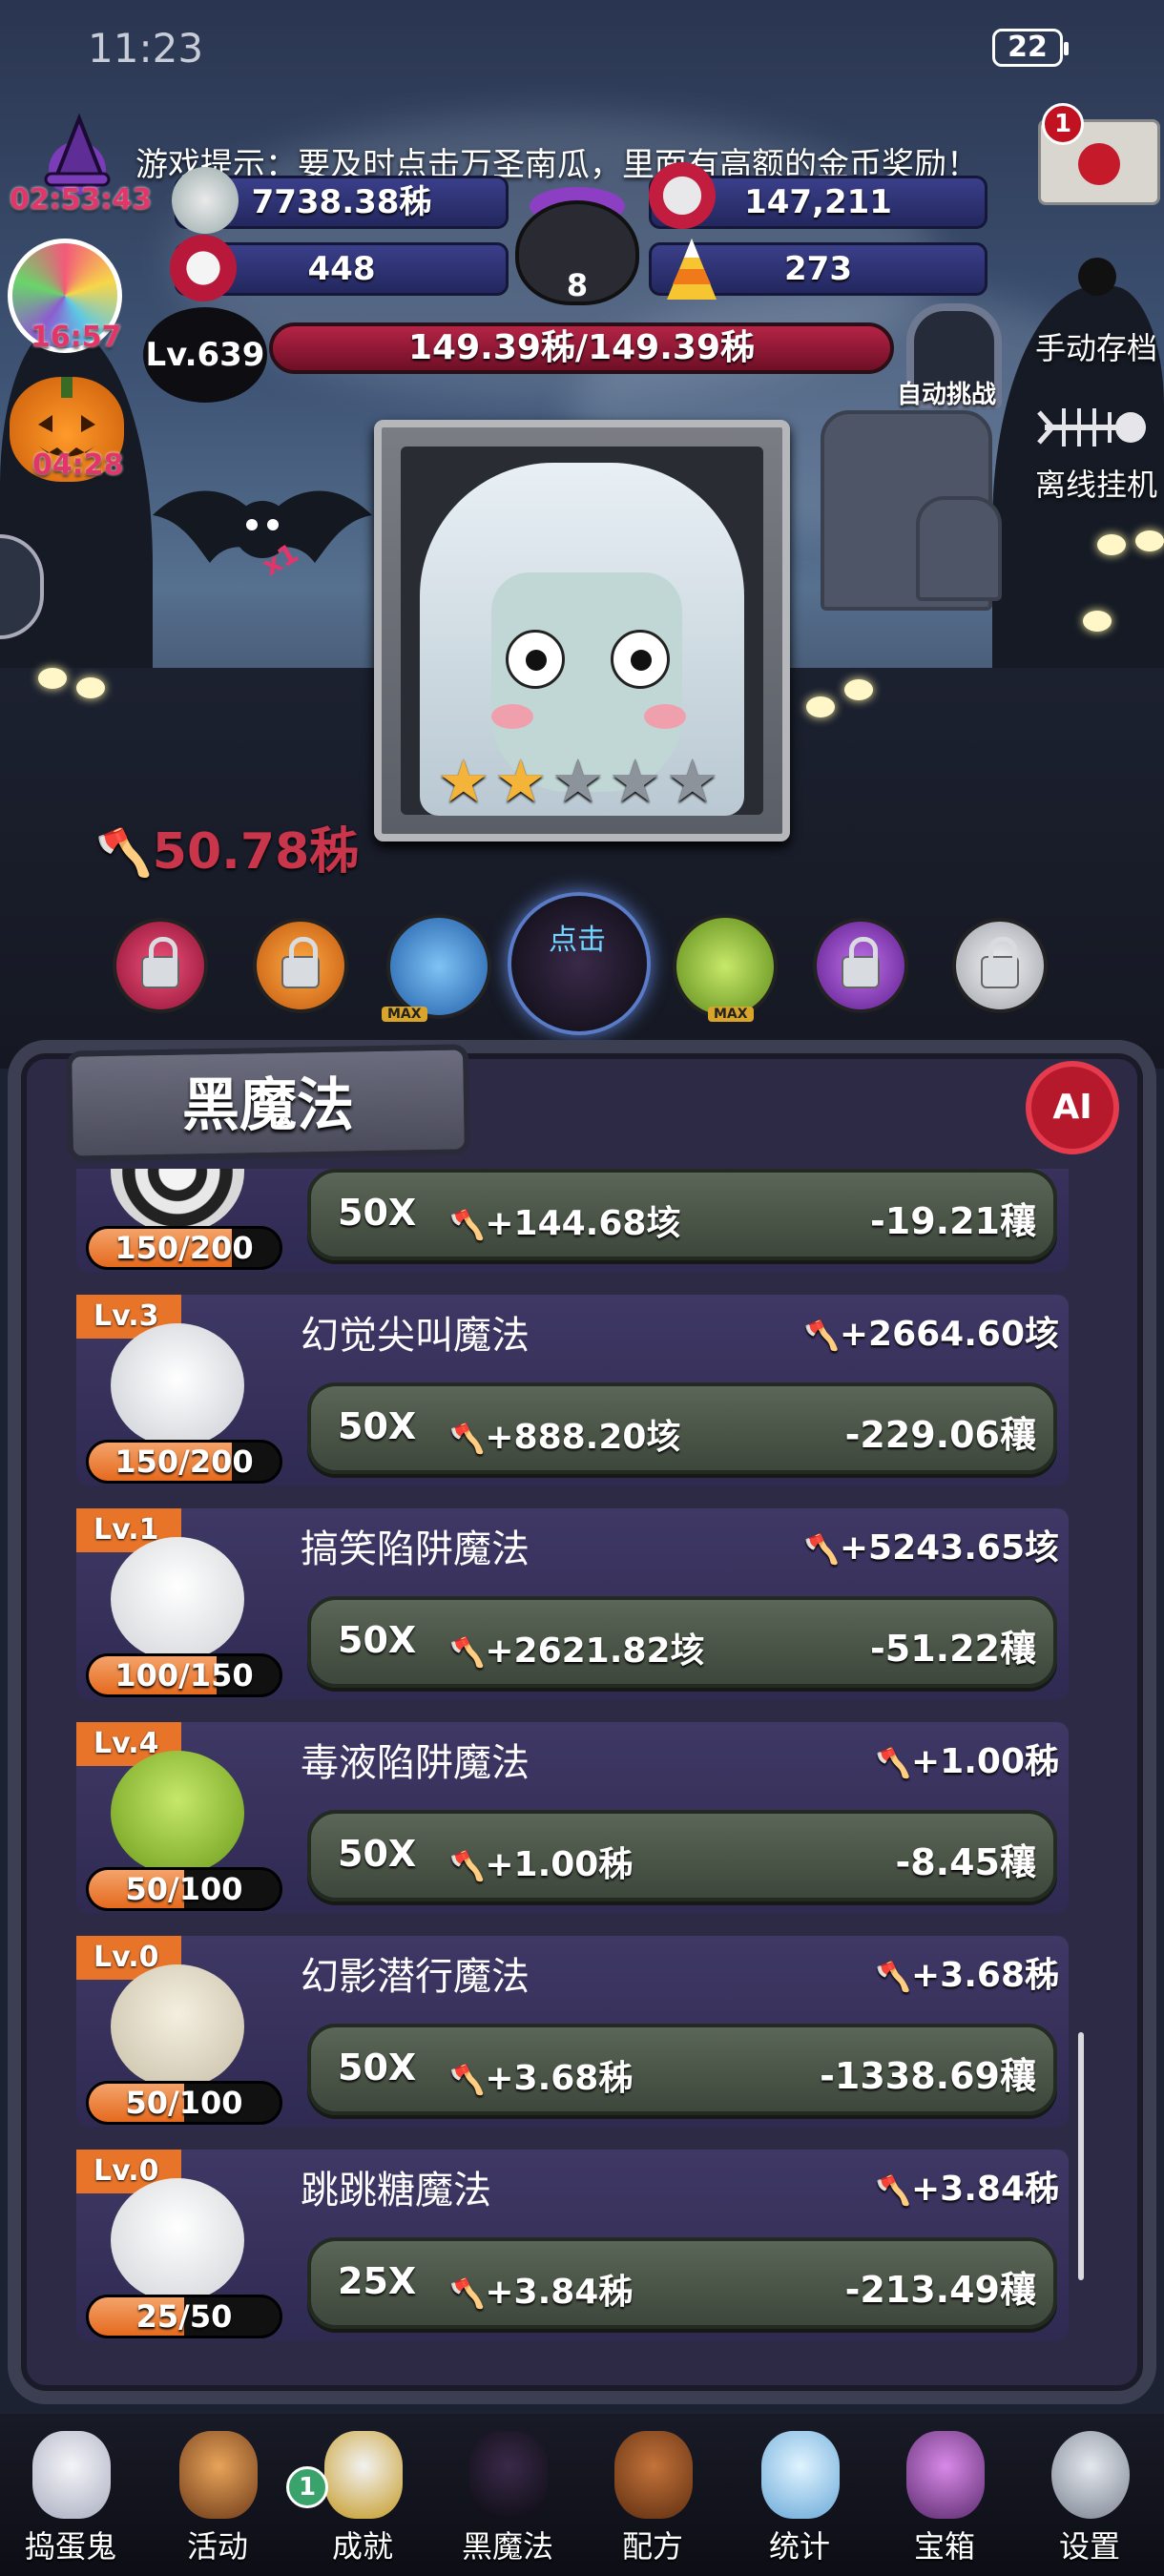 The width and height of the screenshot is (1164, 2576). Describe the element at coordinates (953, 1221) in the screenshot. I see `upgrade-cost: -19.21穰` at that location.